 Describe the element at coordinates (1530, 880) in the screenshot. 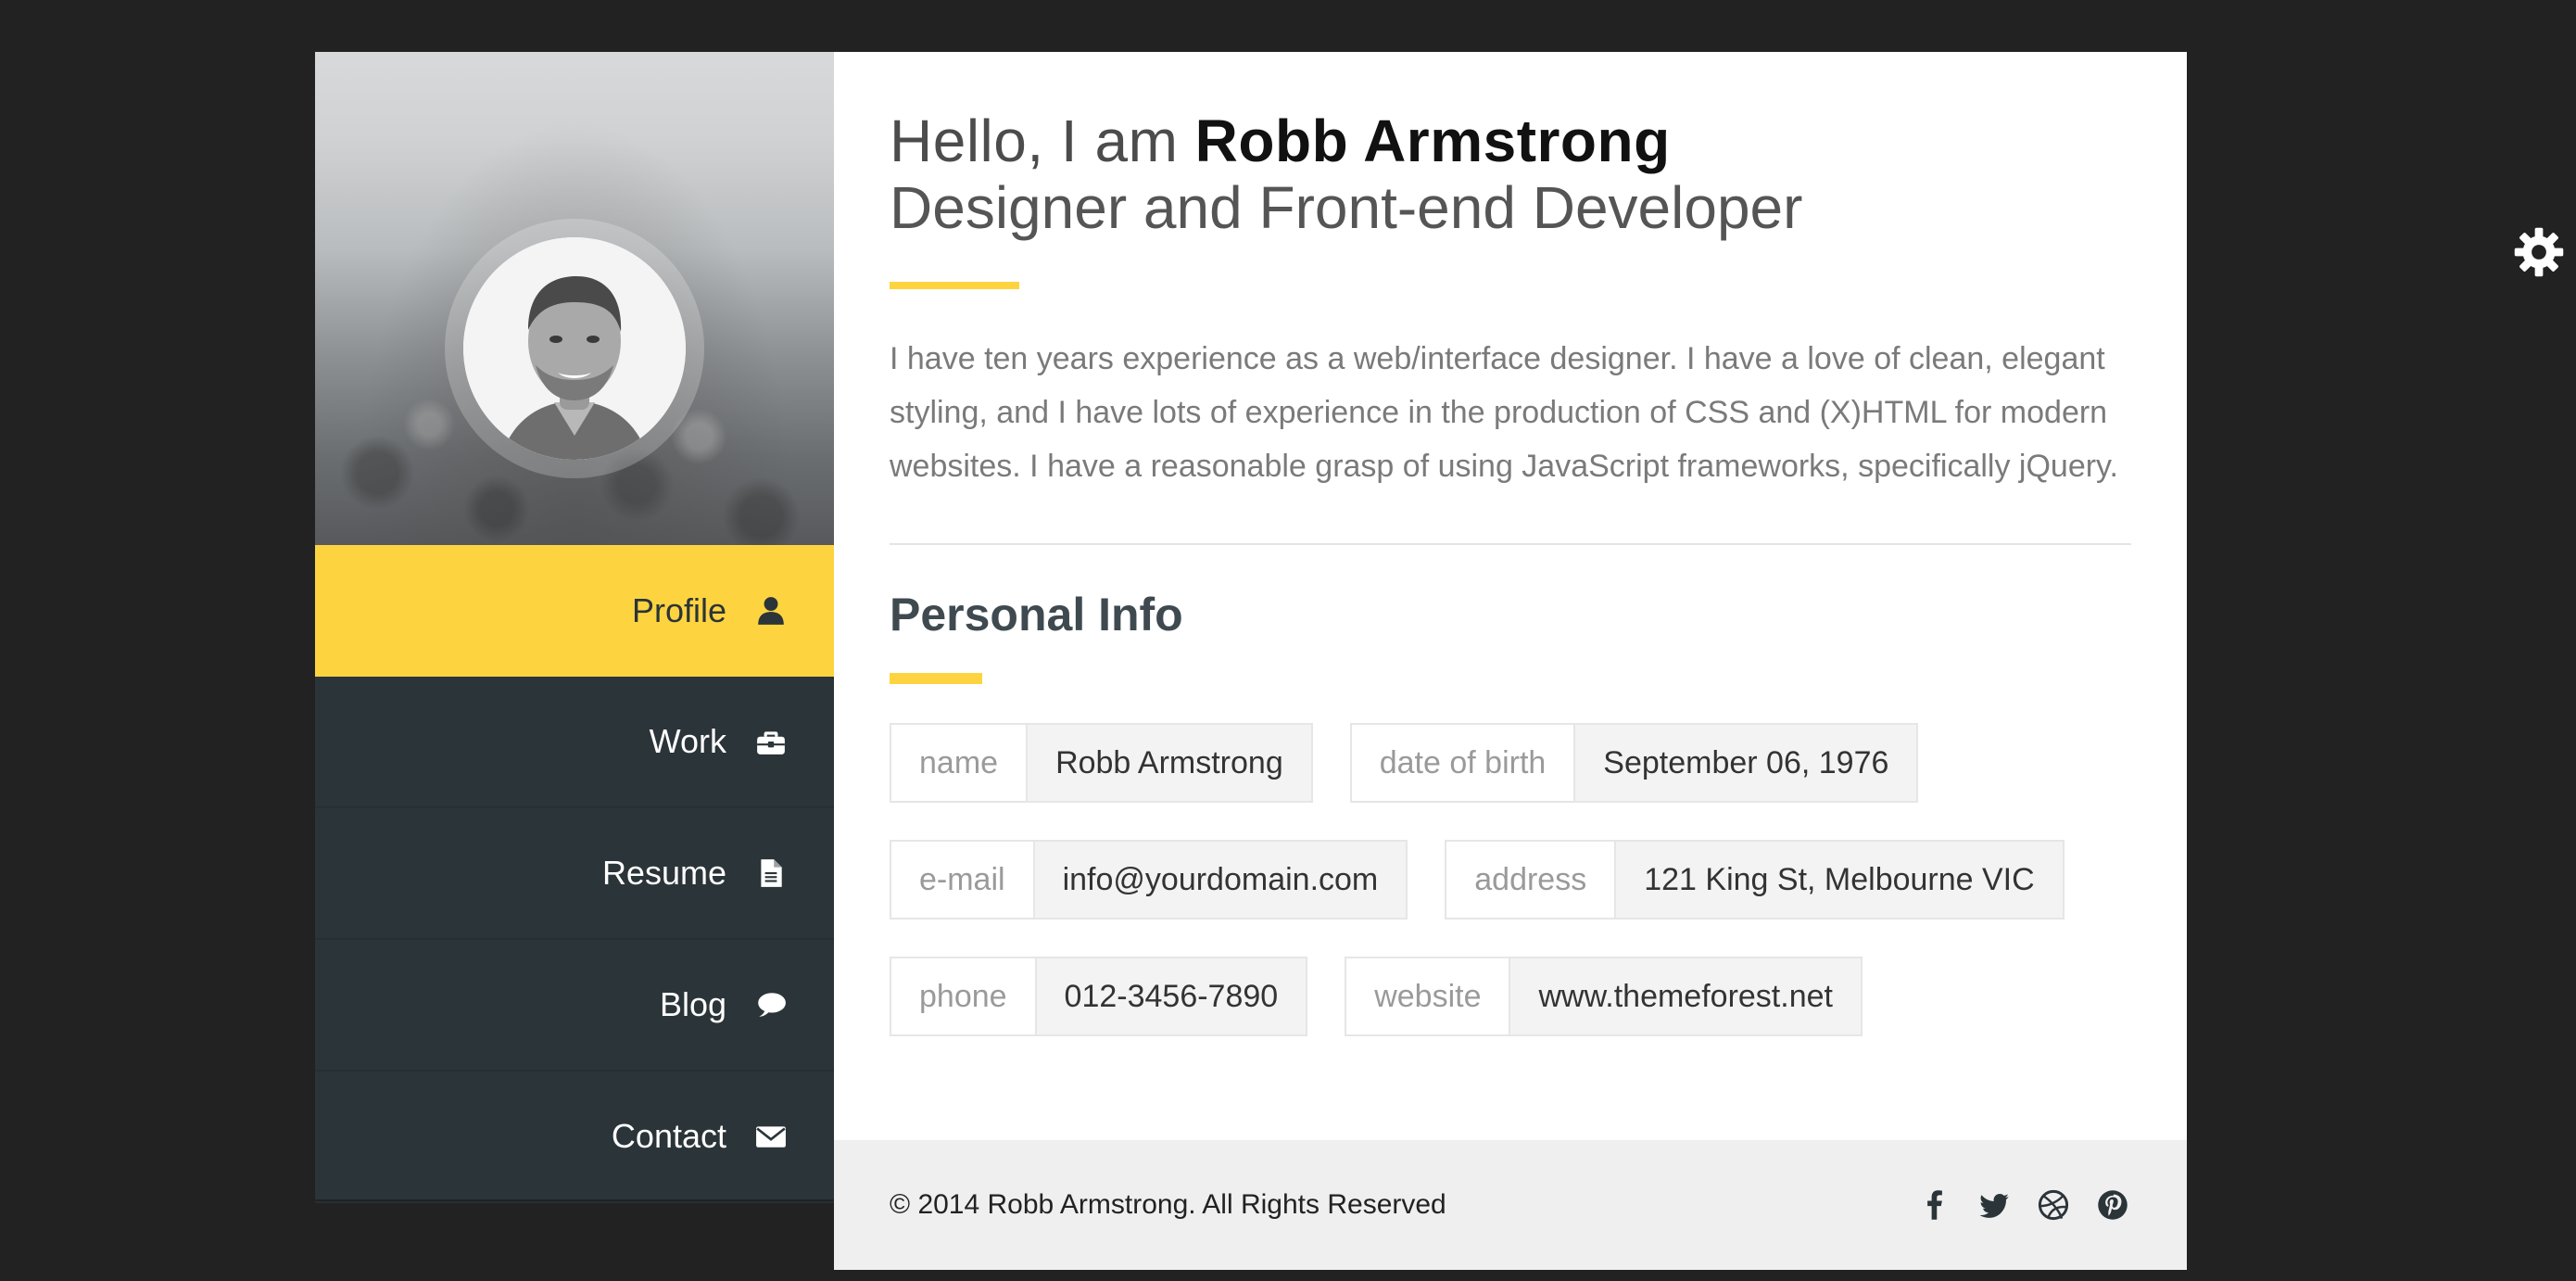

I see `info-key: address` at that location.